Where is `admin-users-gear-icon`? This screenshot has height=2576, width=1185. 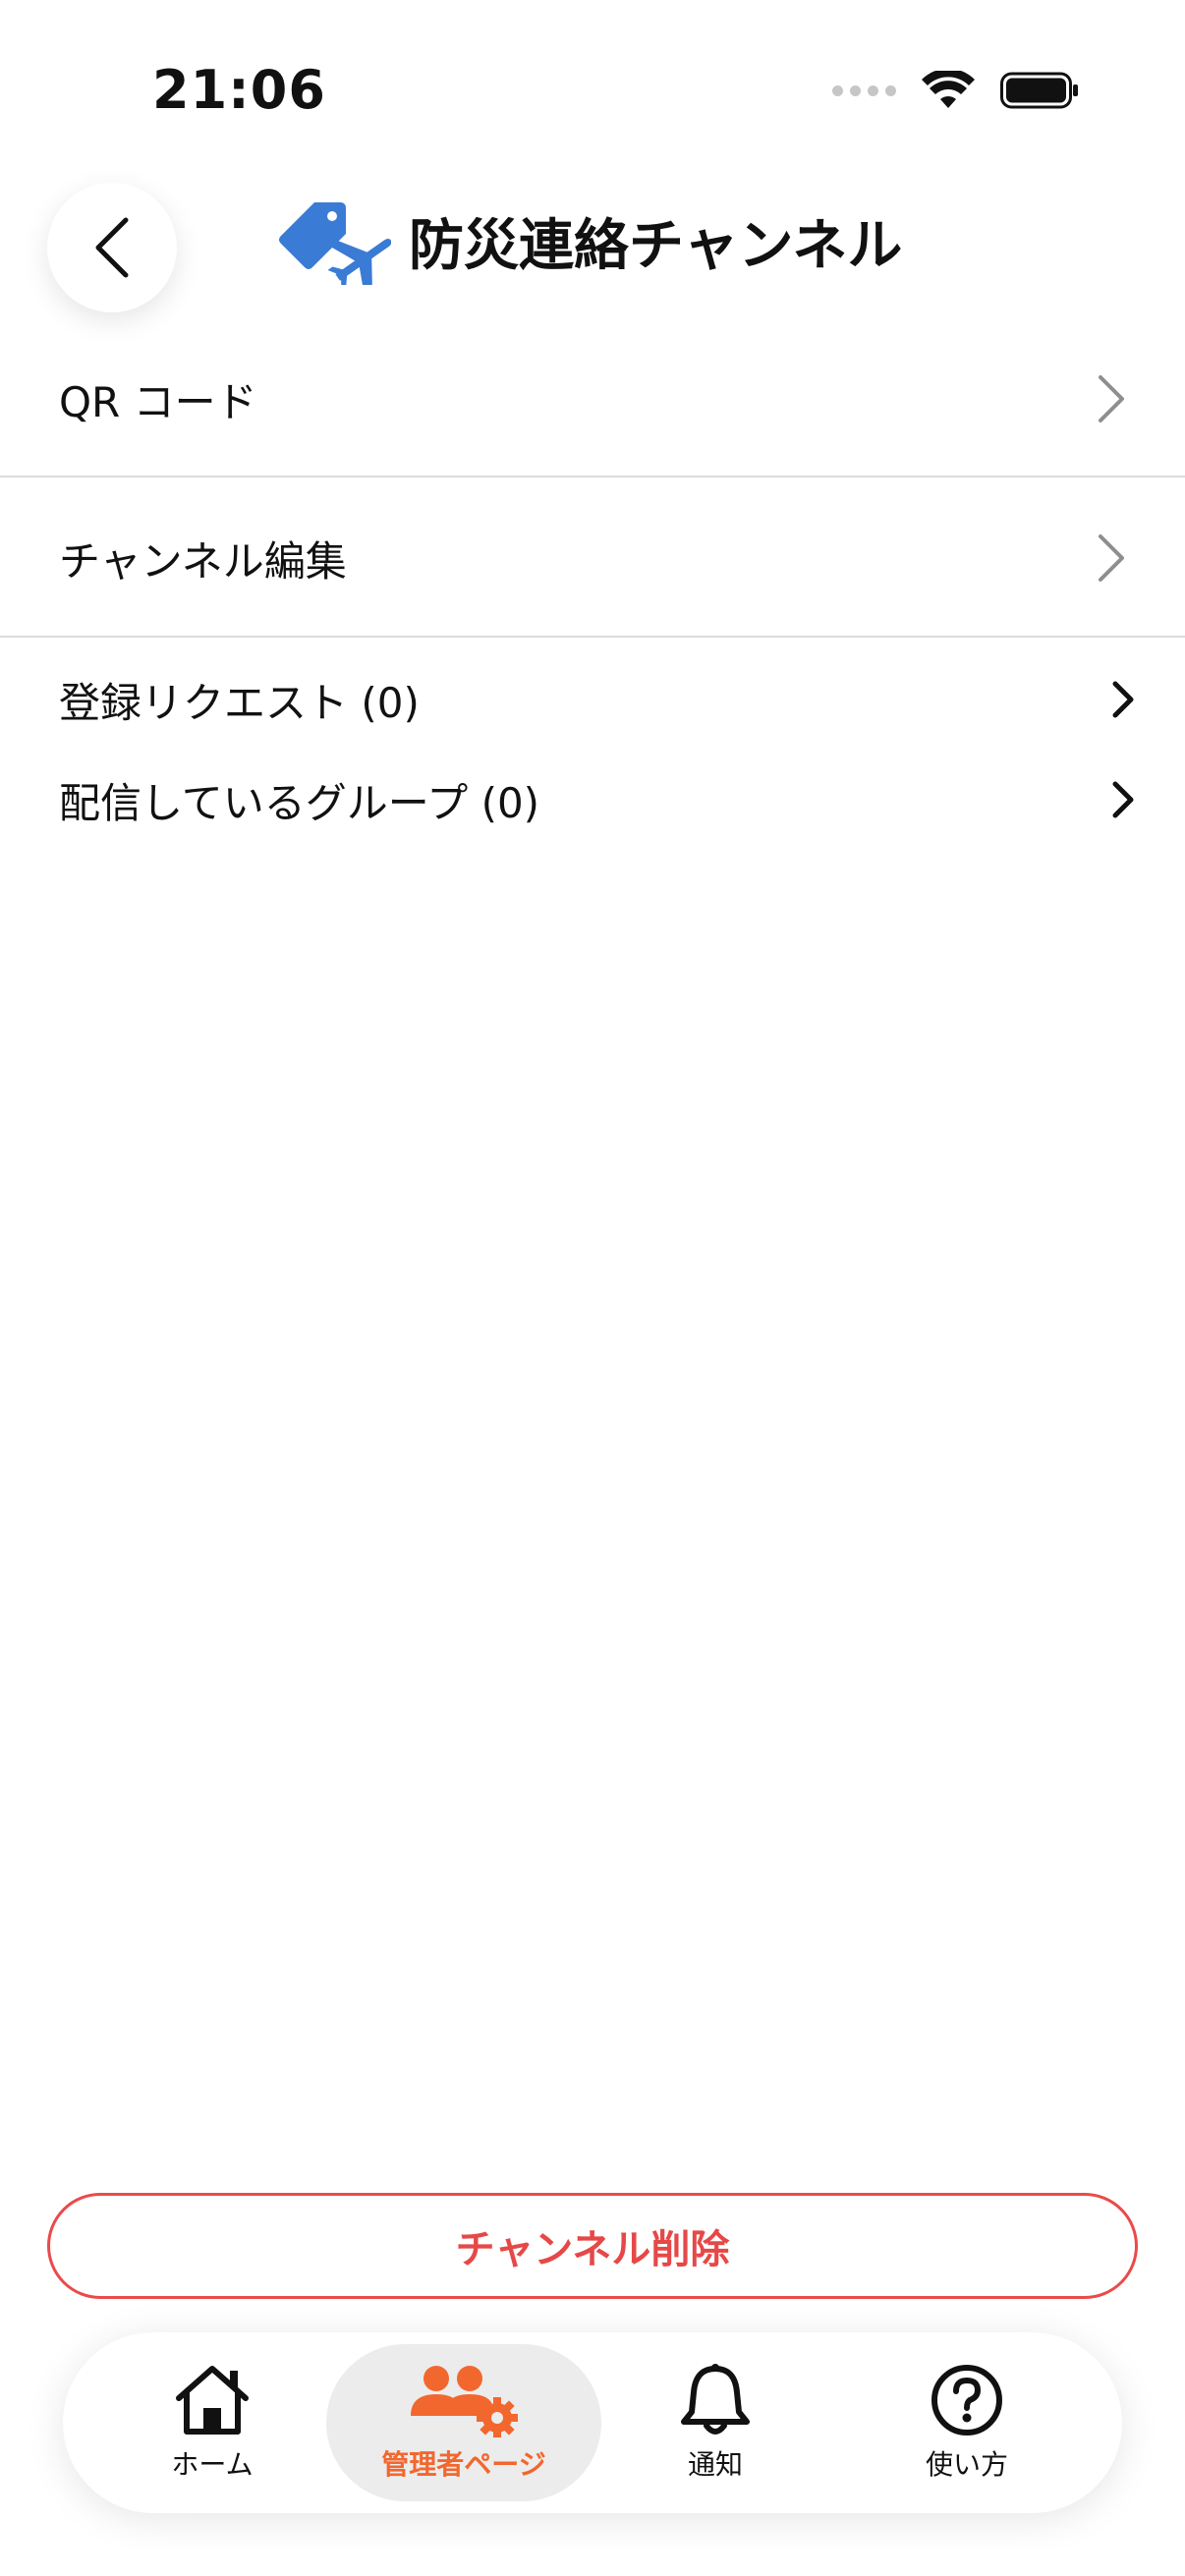 admin-users-gear-icon is located at coordinates (465, 2401).